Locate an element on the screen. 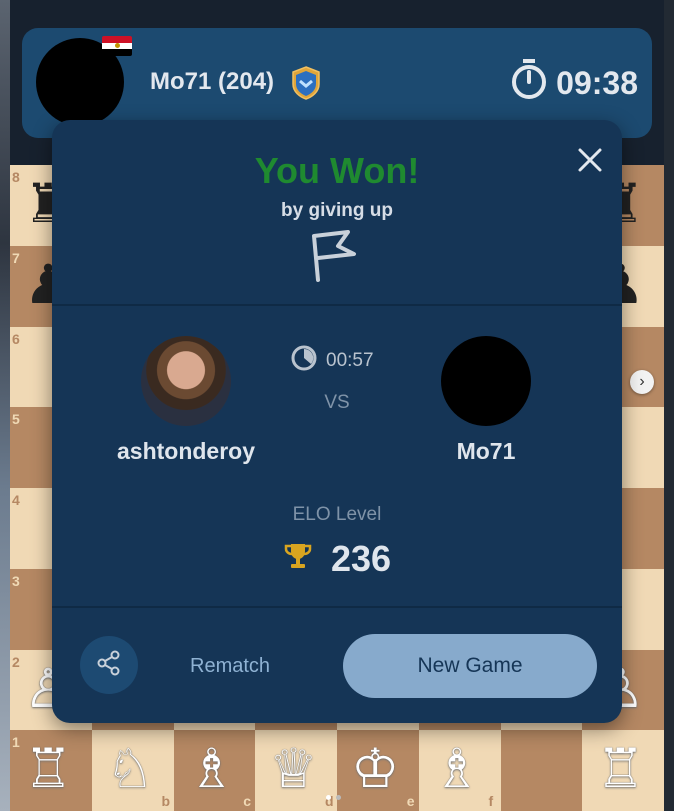 The image size is (674, 811). egypt-flag-icon is located at coordinates (117, 46).